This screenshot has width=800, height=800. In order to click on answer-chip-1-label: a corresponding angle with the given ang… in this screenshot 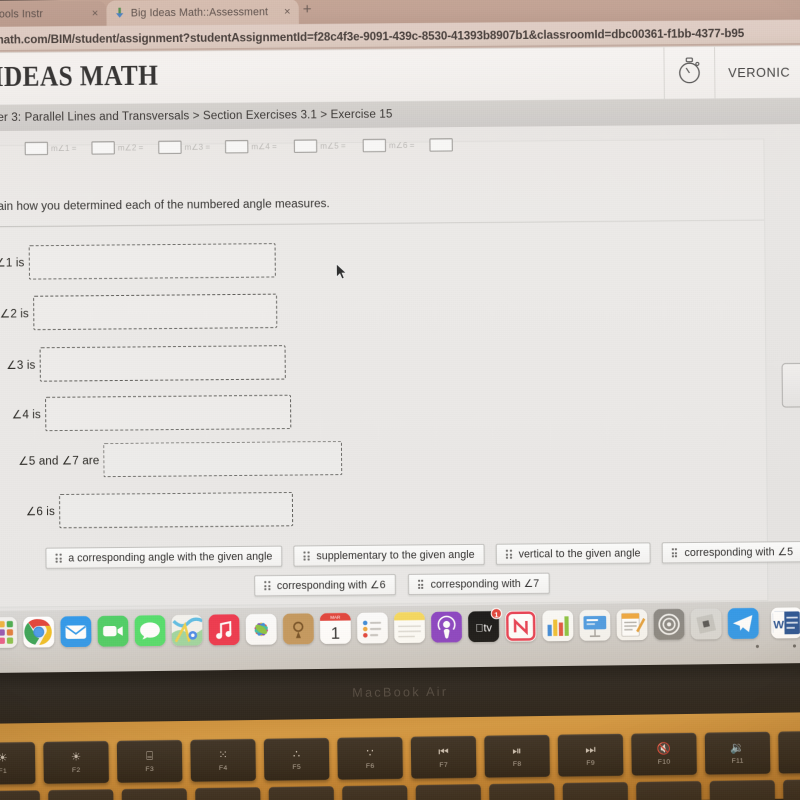, I will do `click(170, 557)`.